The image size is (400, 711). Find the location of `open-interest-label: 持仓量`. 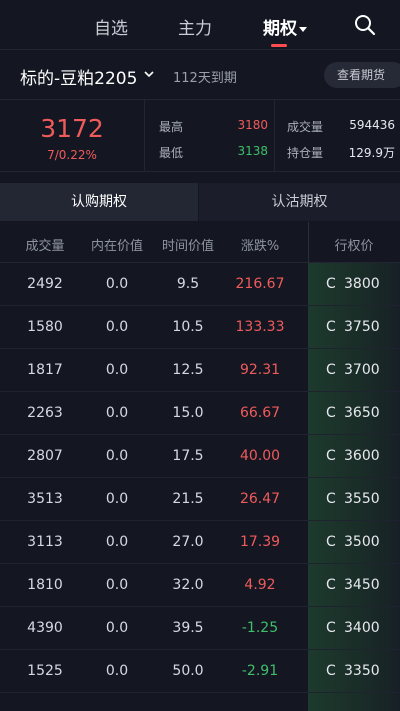

open-interest-label: 持仓量 is located at coordinates (305, 153).